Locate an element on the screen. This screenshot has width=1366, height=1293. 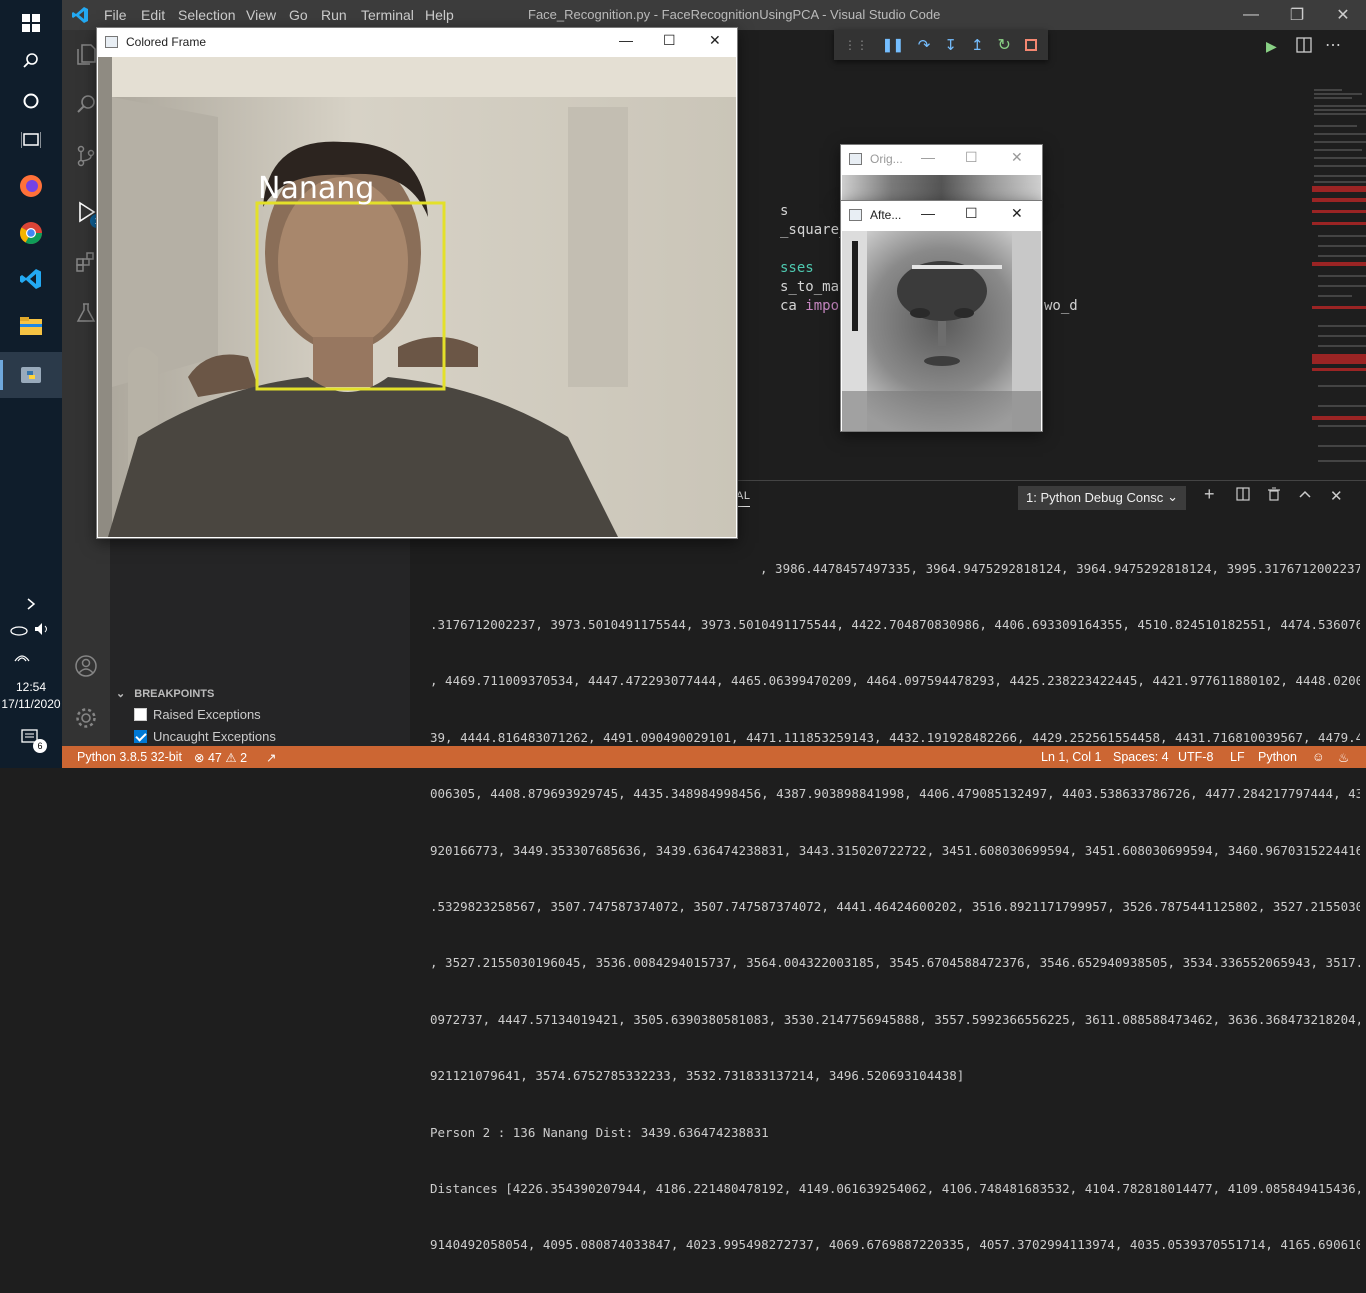
menu-help: Help is located at coordinates (439, 15).